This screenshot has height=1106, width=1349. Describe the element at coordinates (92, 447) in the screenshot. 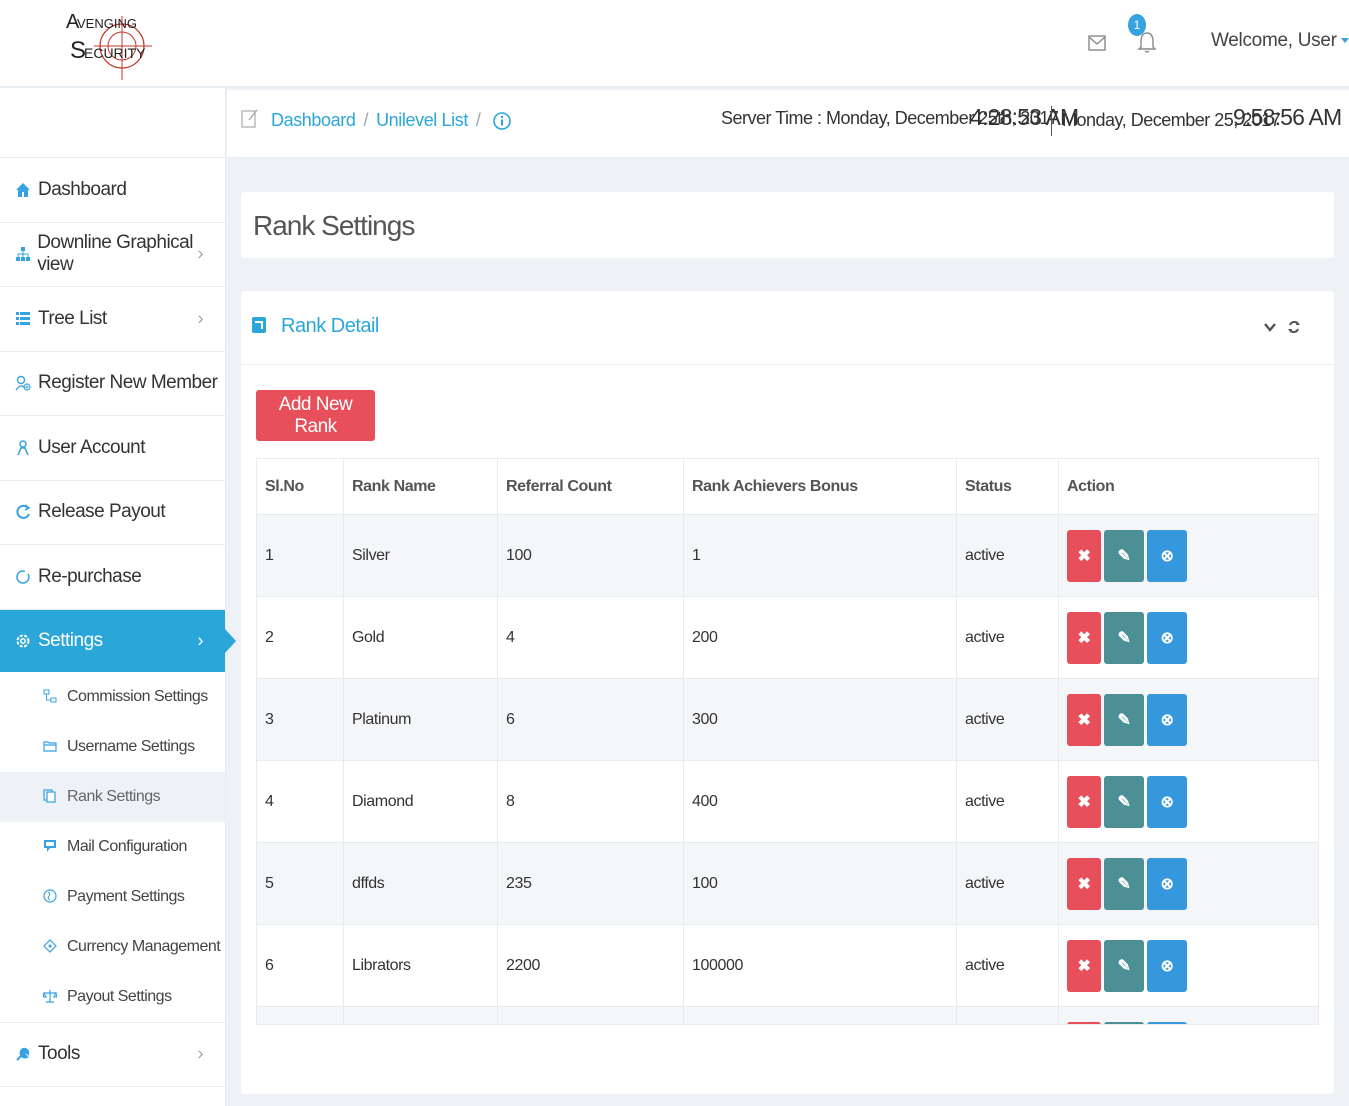

I see `sidebar-item-label: User Account` at that location.